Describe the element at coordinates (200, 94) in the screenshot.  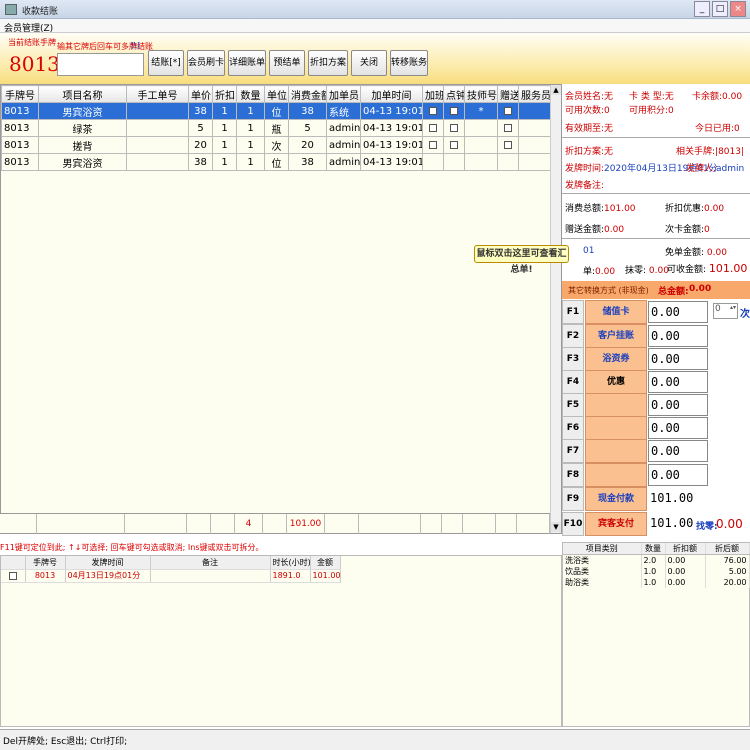
I see `col-price: 单价` at that location.